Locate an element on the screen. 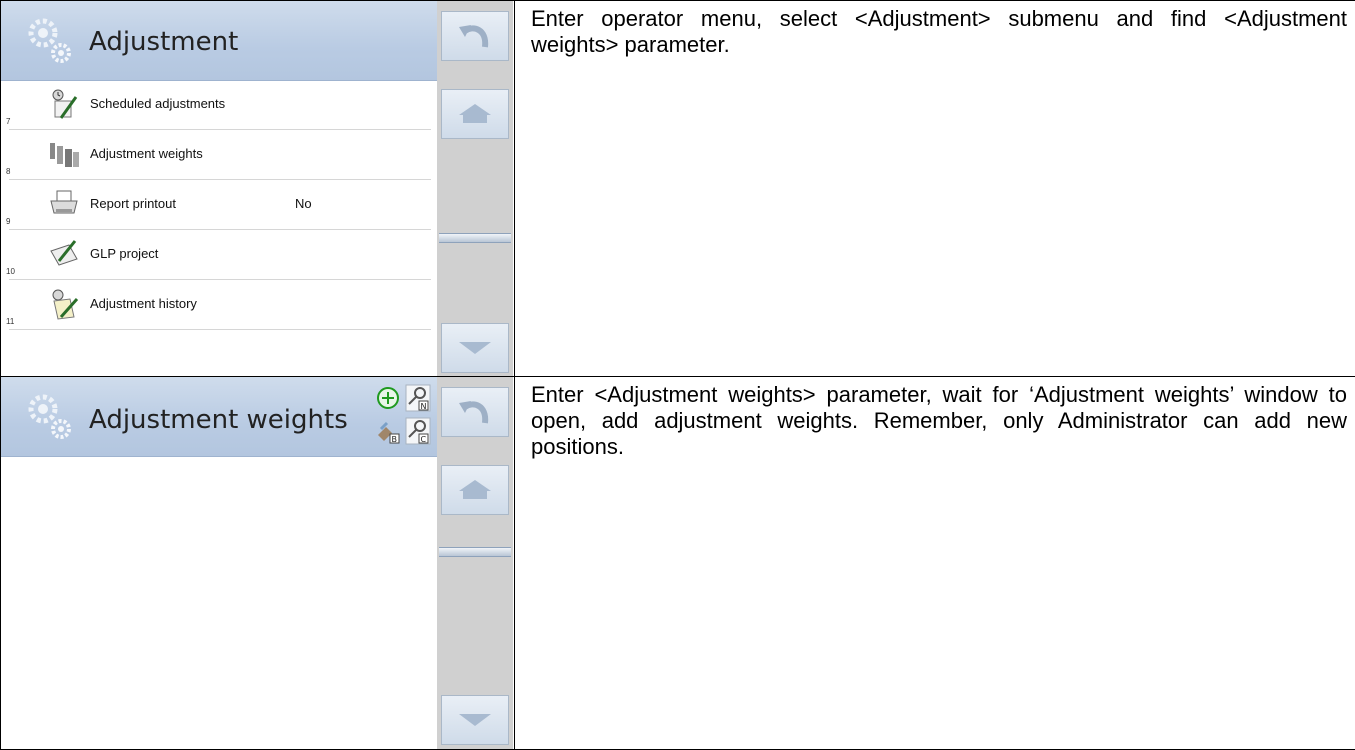 The height and width of the screenshot is (750, 1355). item-label: Adjustment weights is located at coordinates (146, 153).